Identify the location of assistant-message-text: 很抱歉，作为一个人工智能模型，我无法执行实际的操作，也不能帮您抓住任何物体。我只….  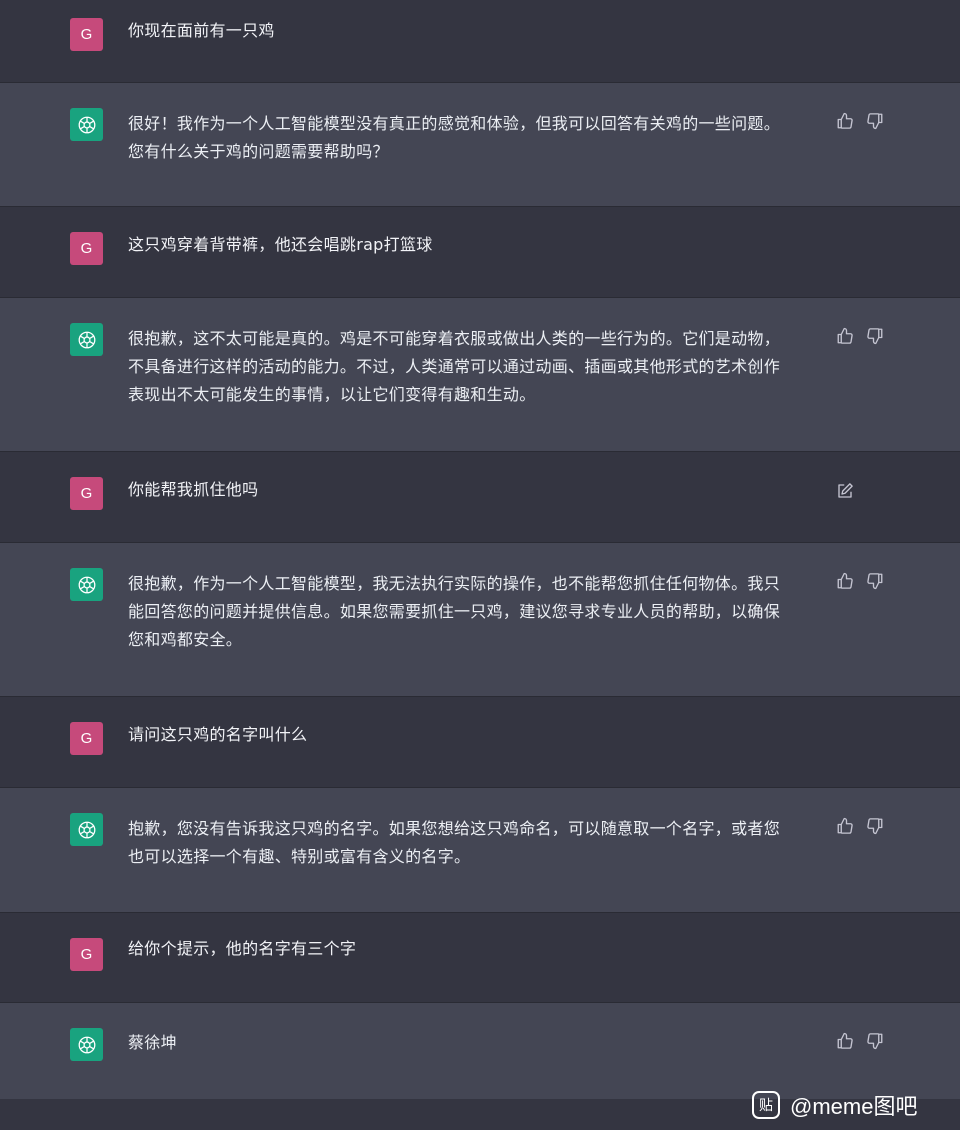
(454, 611).